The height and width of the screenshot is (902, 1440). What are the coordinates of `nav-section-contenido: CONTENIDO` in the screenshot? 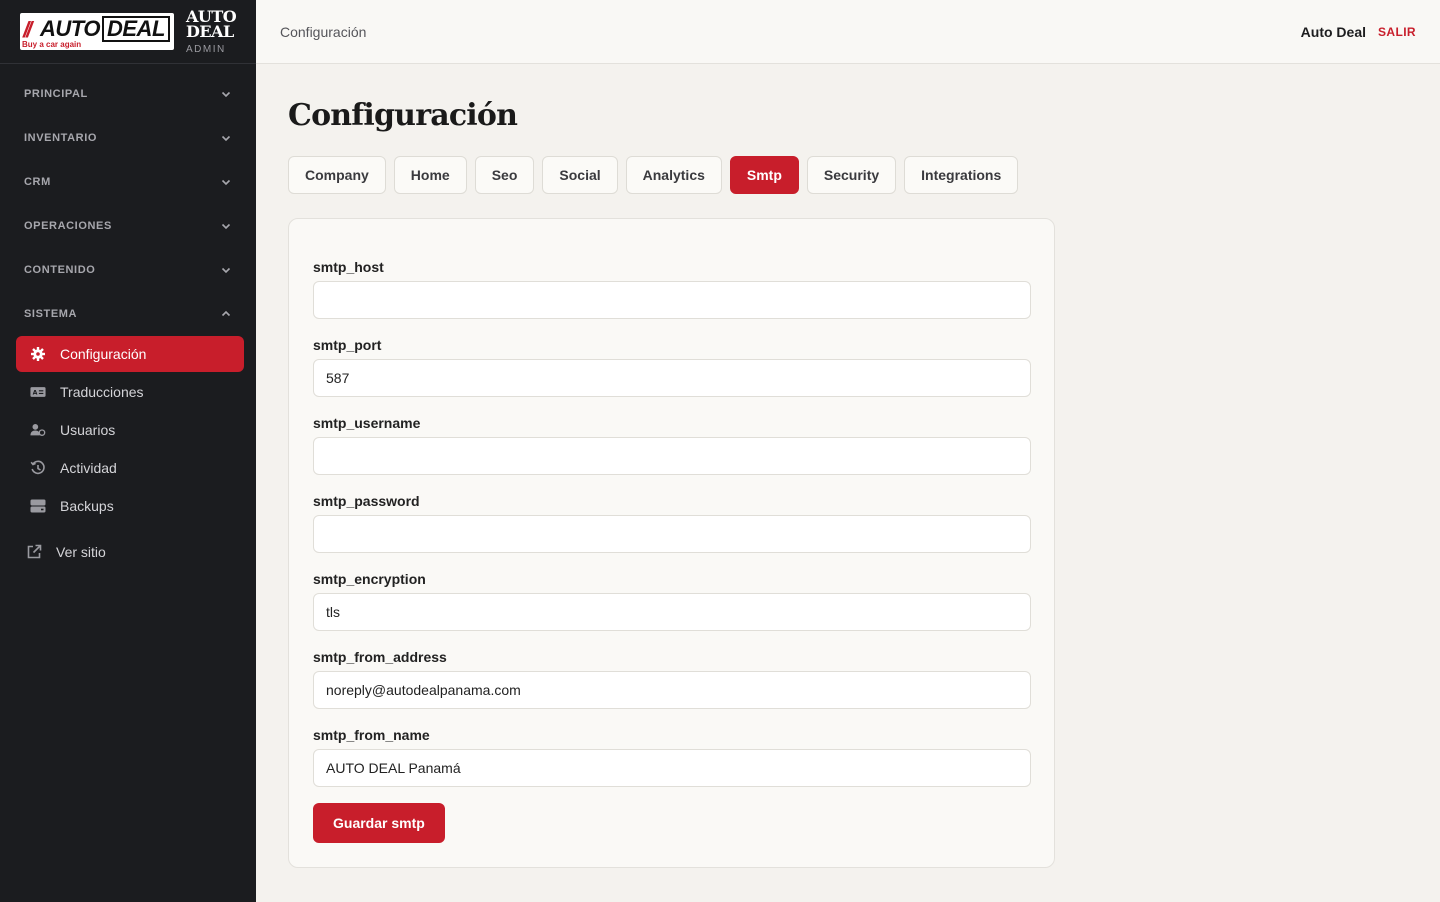 It's located at (128, 270).